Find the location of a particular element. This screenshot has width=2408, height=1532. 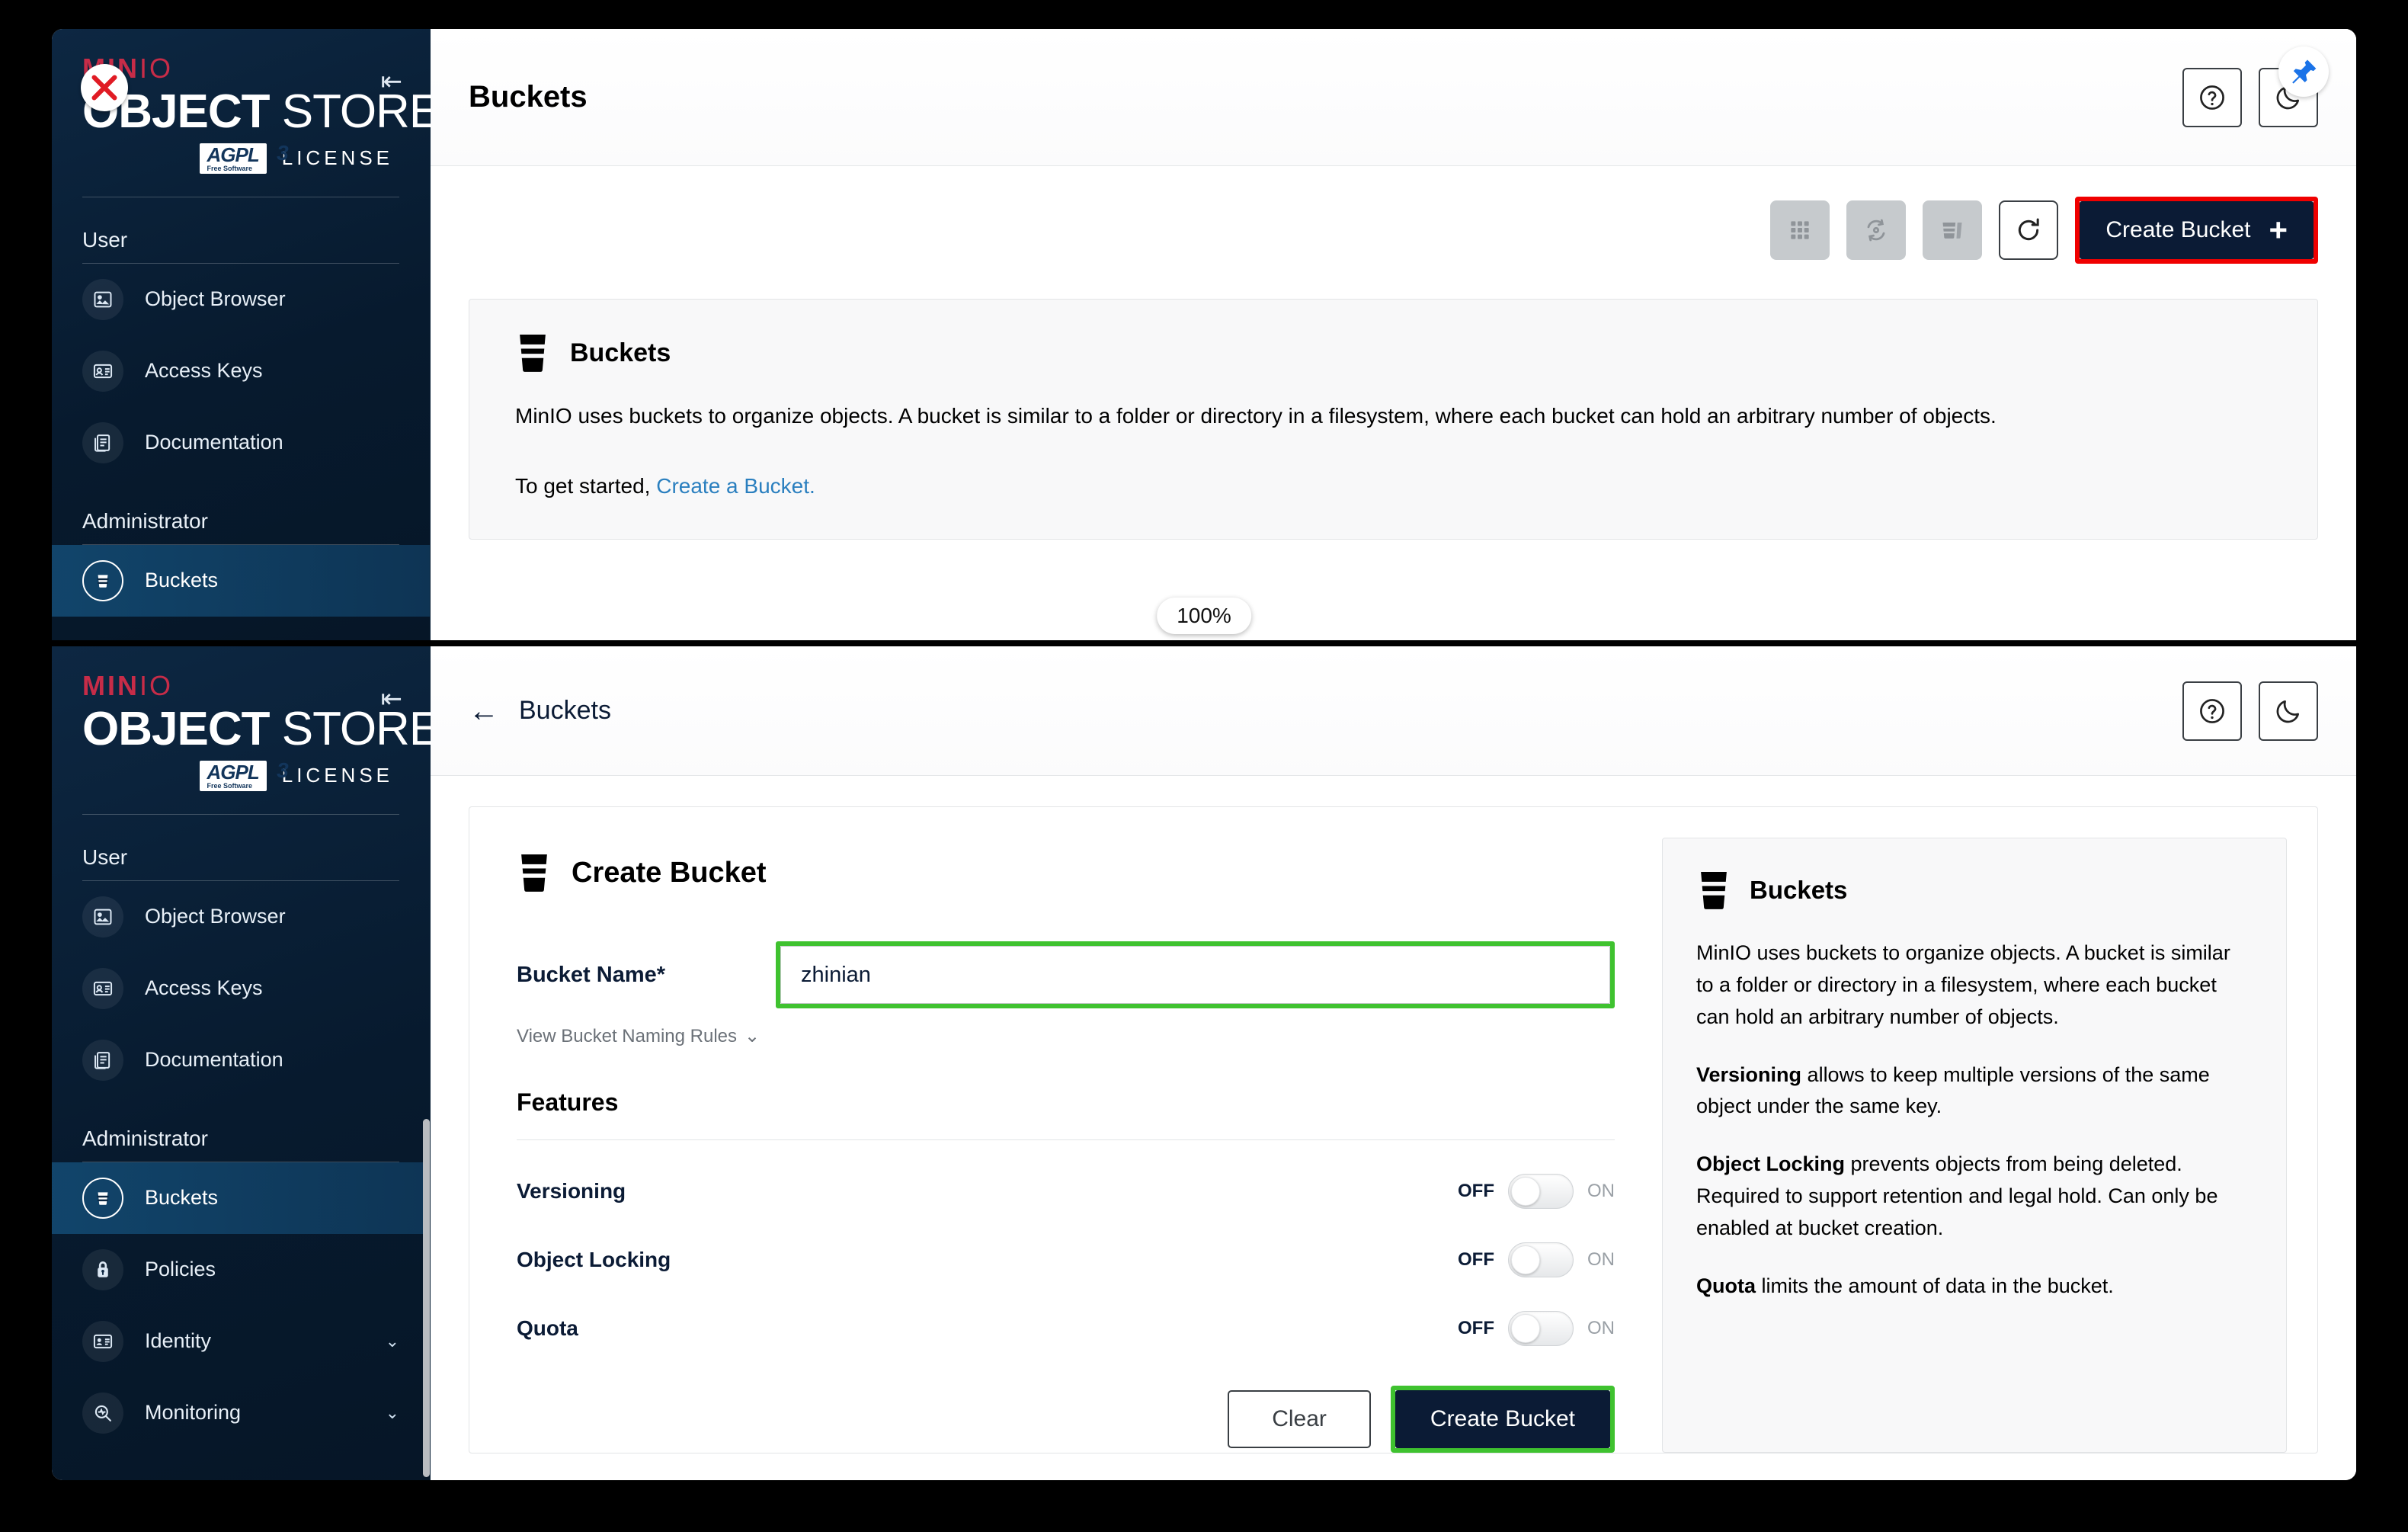

close-x-icon is located at coordinates (104, 87).